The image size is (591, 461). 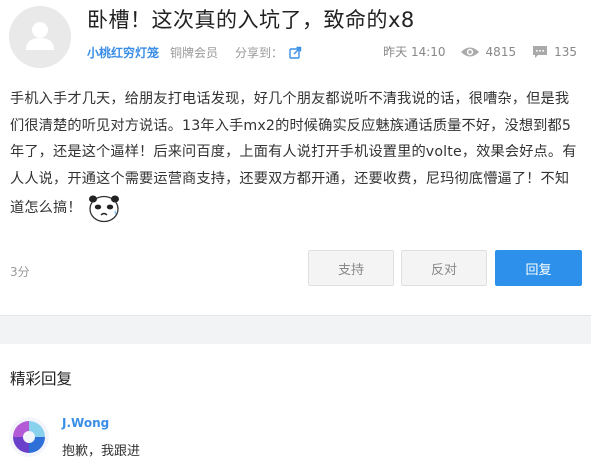 What do you see at coordinates (501, 51) in the screenshot?
I see `view-count: 4815` at bounding box center [501, 51].